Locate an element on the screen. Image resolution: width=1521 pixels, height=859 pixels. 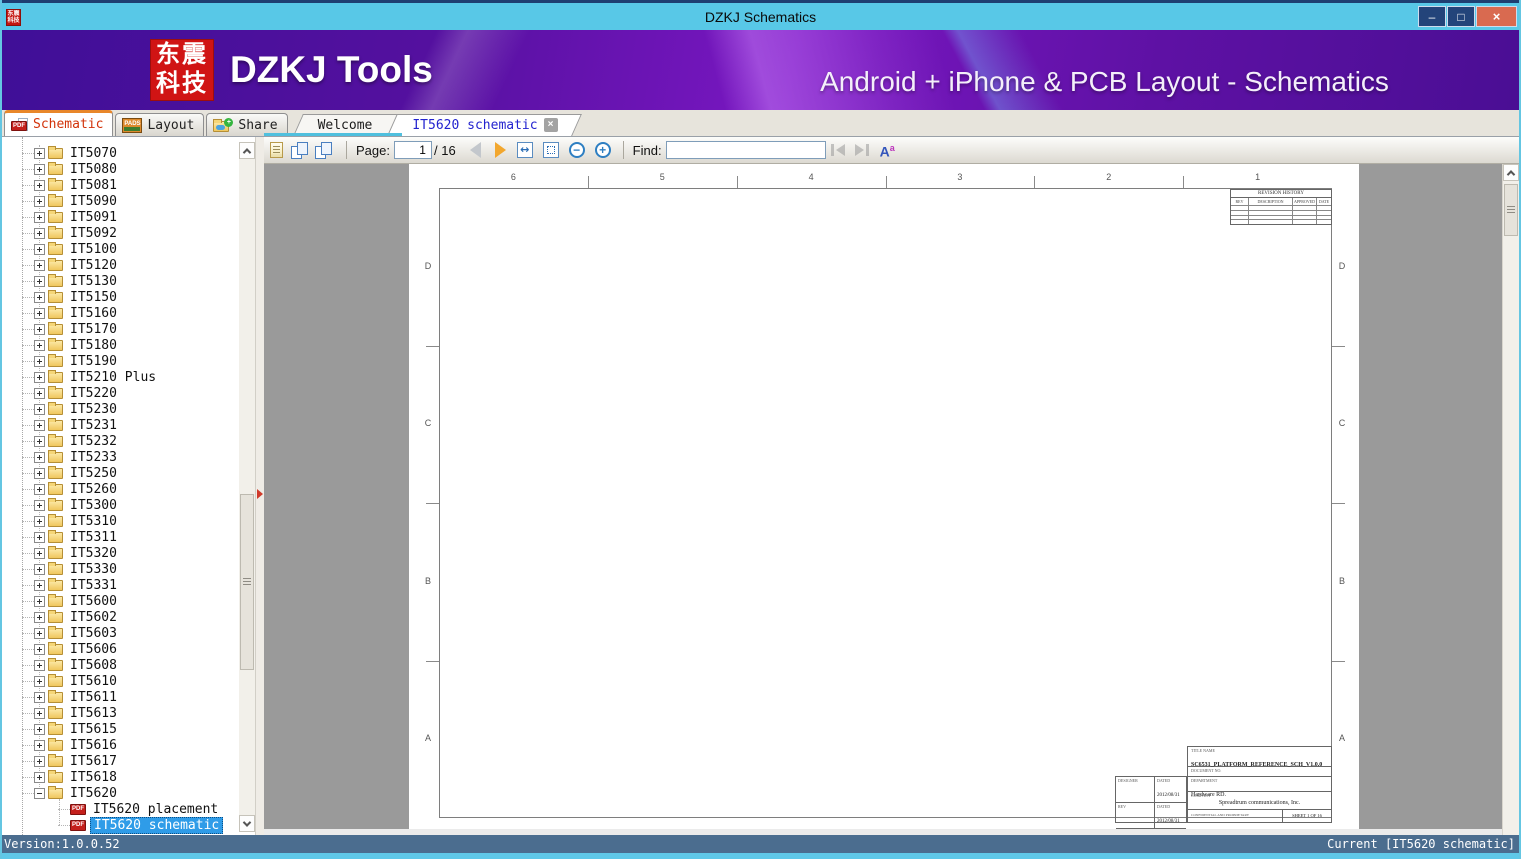
panel-splitter is located at coordinates (259, 486).